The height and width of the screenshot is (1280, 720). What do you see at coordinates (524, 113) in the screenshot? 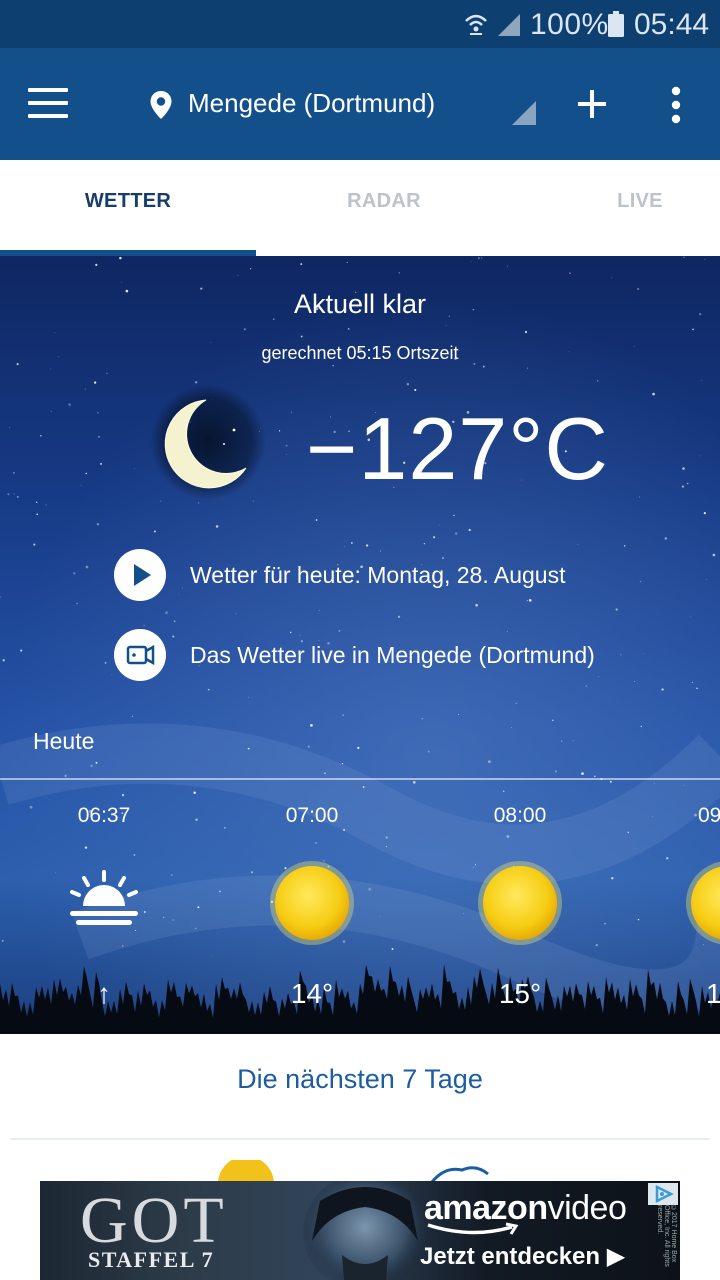
I see `dropdown-corner-icon` at bounding box center [524, 113].